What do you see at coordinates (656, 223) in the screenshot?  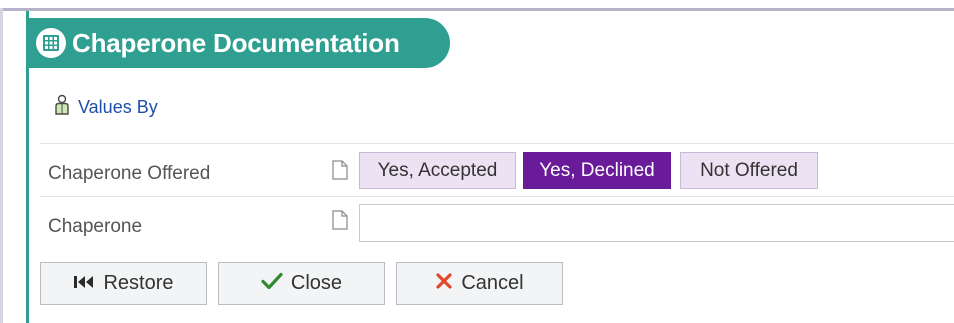 I see `chaperone-input` at bounding box center [656, 223].